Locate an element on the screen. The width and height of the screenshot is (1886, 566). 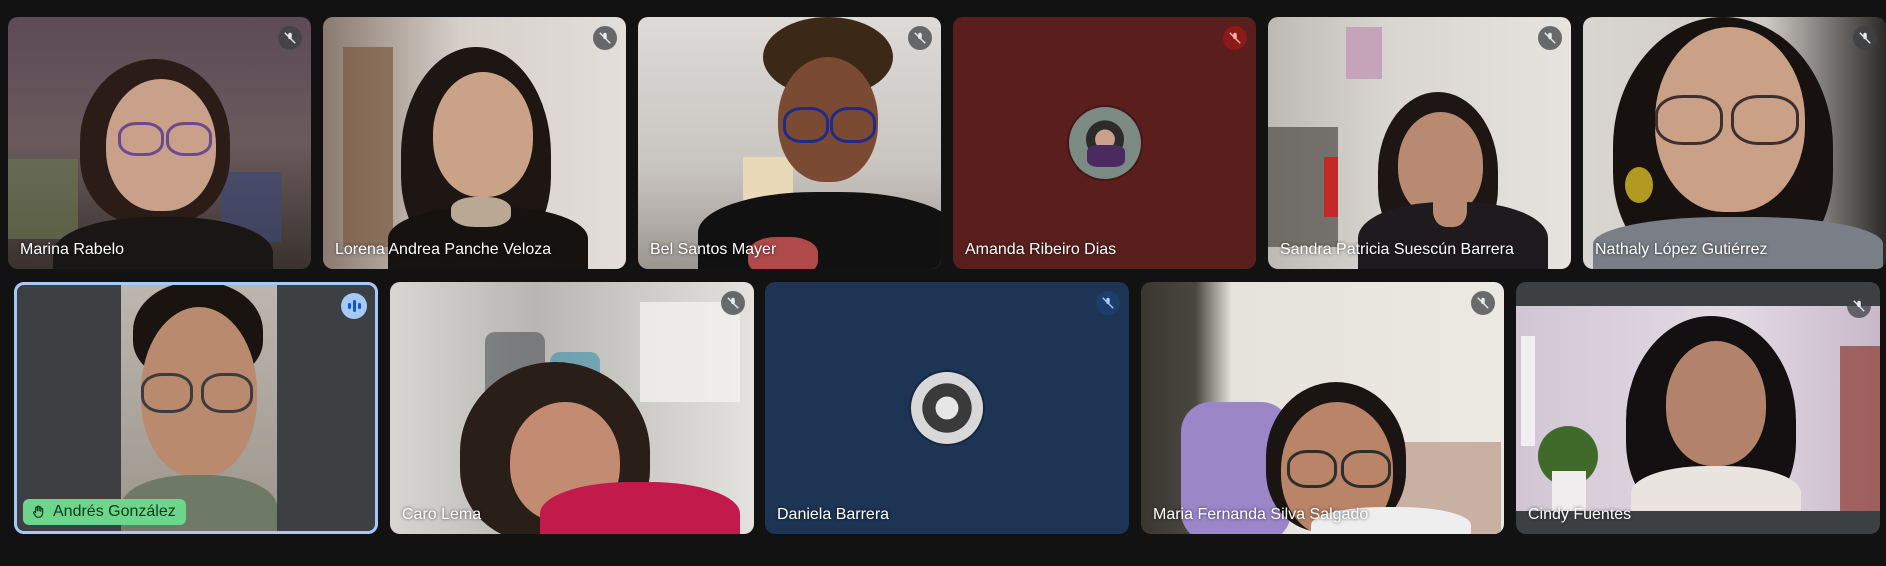
participant-tile-andres-gonzalez: Andrés González is located at coordinates (196, 408).